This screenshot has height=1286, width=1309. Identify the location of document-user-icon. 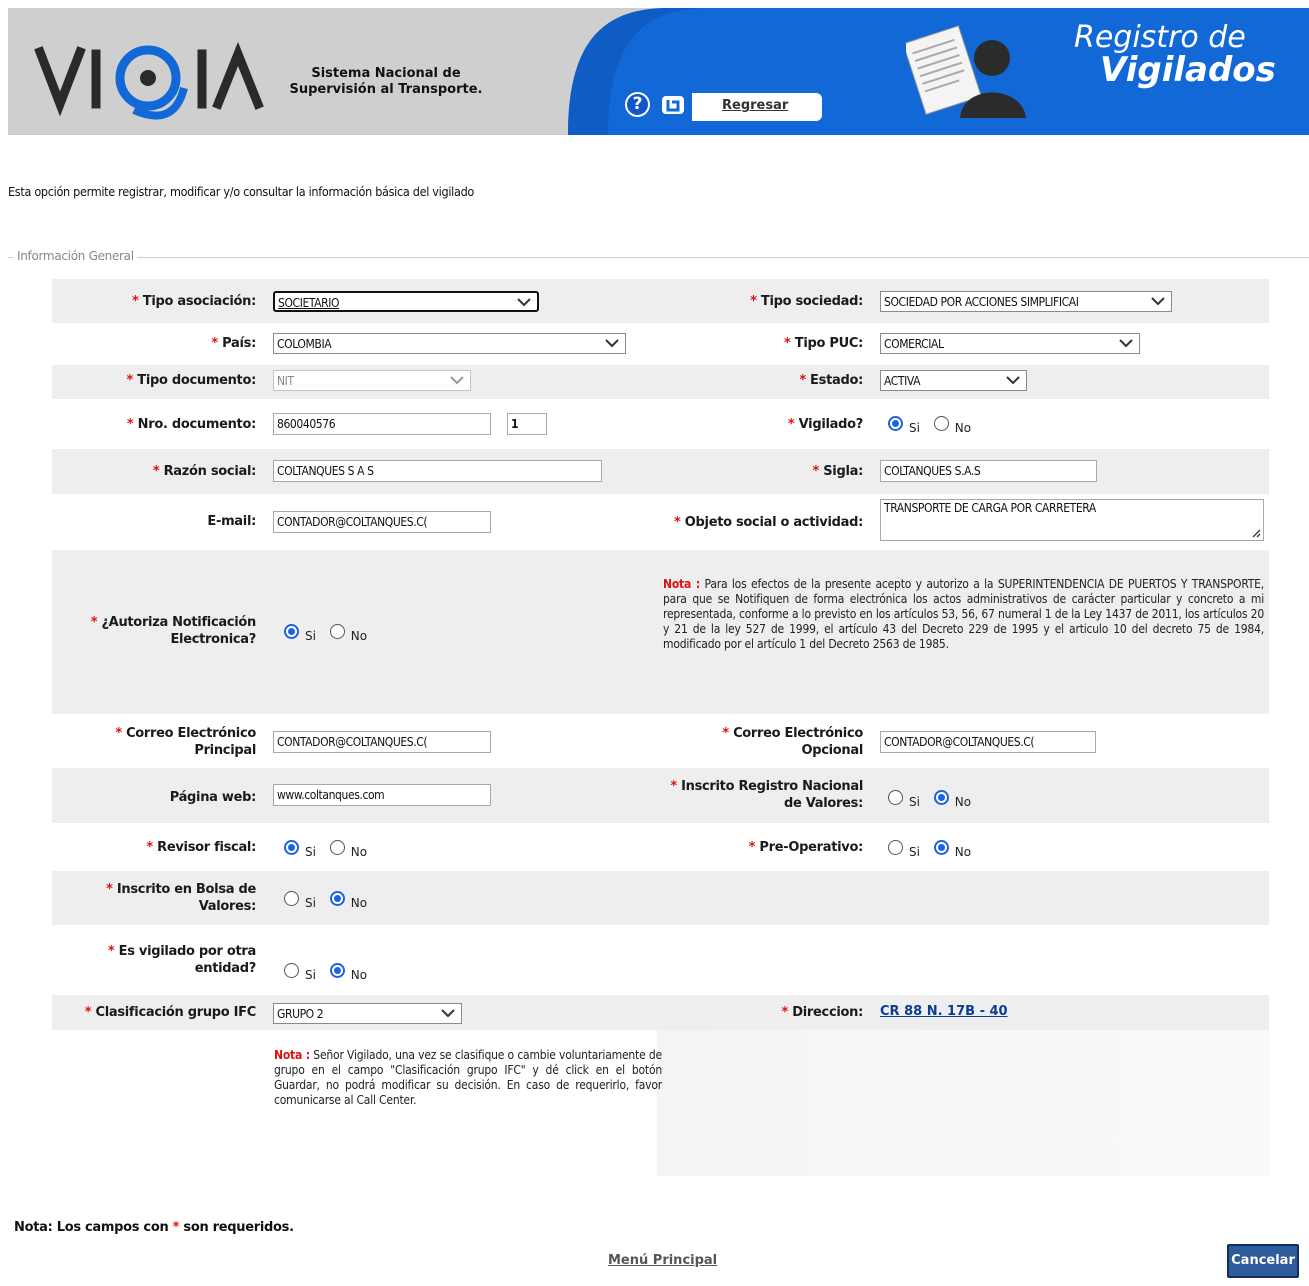
(966, 71).